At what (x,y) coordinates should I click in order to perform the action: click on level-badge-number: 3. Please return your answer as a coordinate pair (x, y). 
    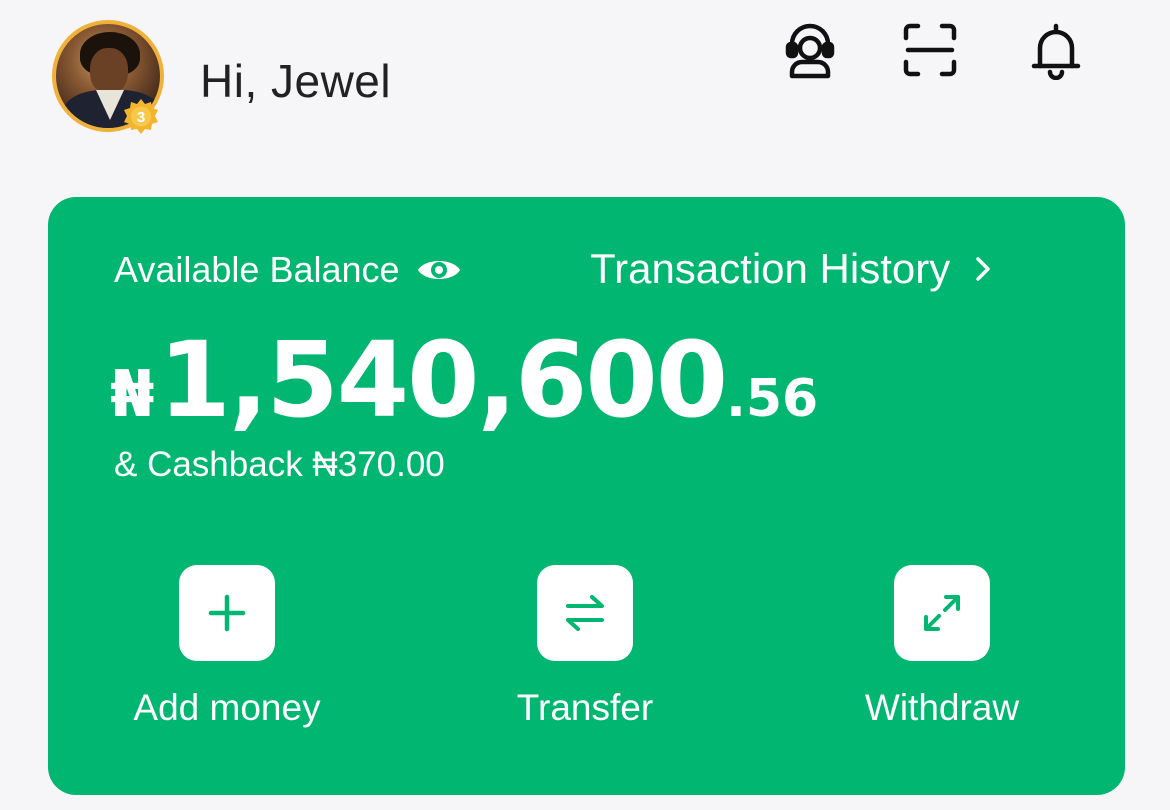
    Looking at the image, I should click on (141, 117).